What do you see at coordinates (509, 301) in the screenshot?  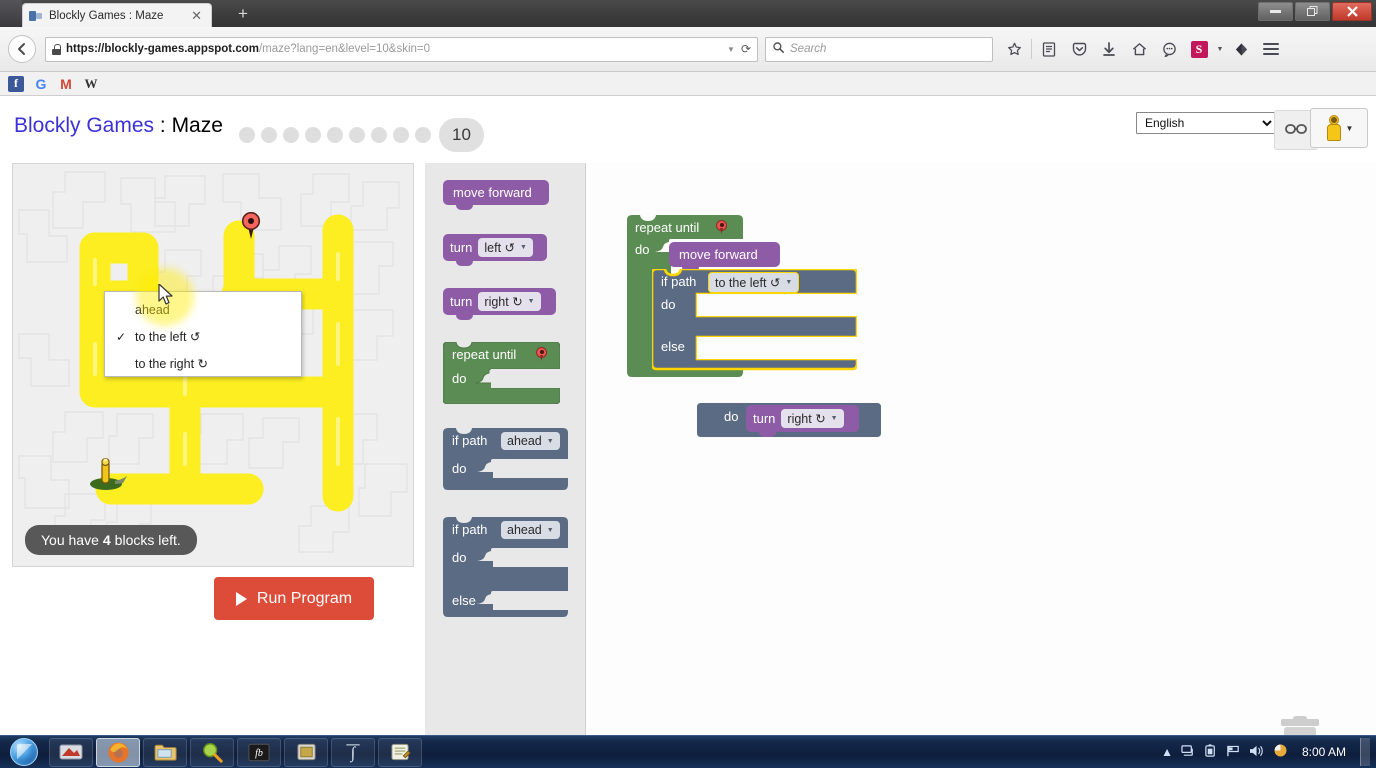 I see `toolbox-turn-right-field: right ↻ ▼` at bounding box center [509, 301].